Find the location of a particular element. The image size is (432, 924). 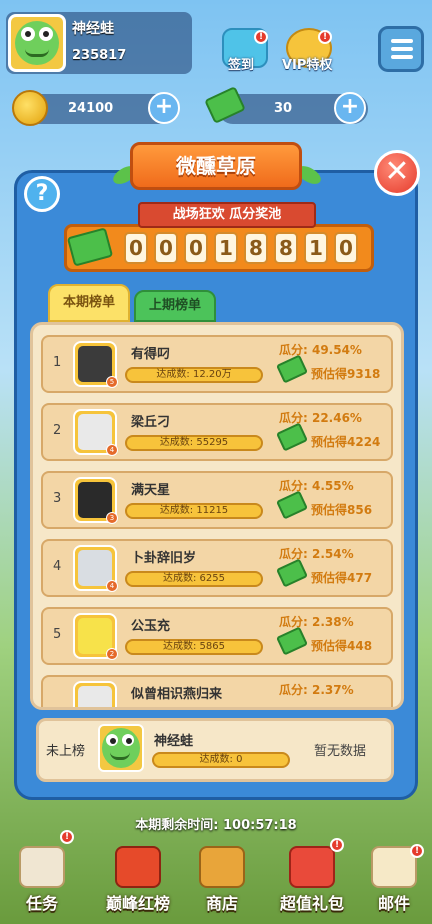

nav-gift-pack: 超值礼包 is located at coordinates (312, 882).